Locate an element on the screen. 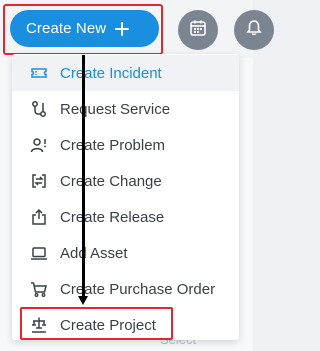 This screenshot has height=351, width=320. menu-item-add-asset: Add Asset is located at coordinates (125, 253).